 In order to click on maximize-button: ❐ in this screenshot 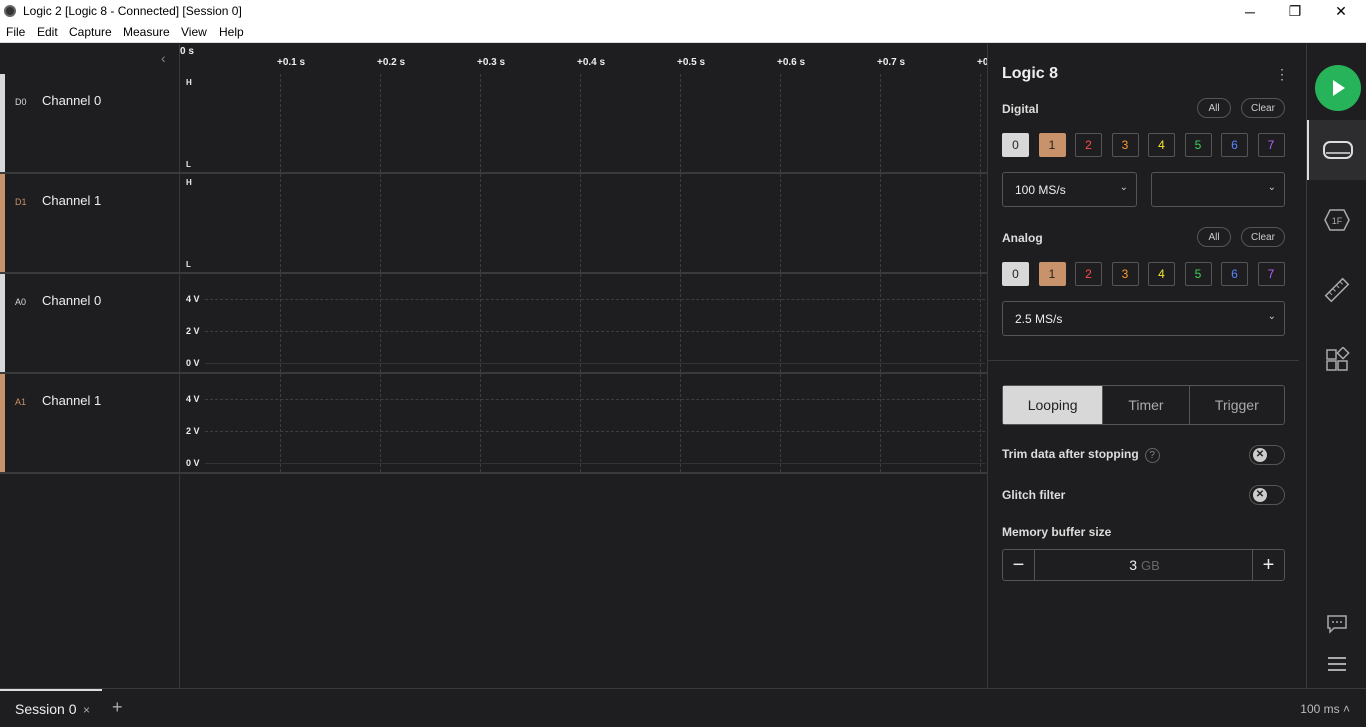, I will do `click(1295, 11)`.